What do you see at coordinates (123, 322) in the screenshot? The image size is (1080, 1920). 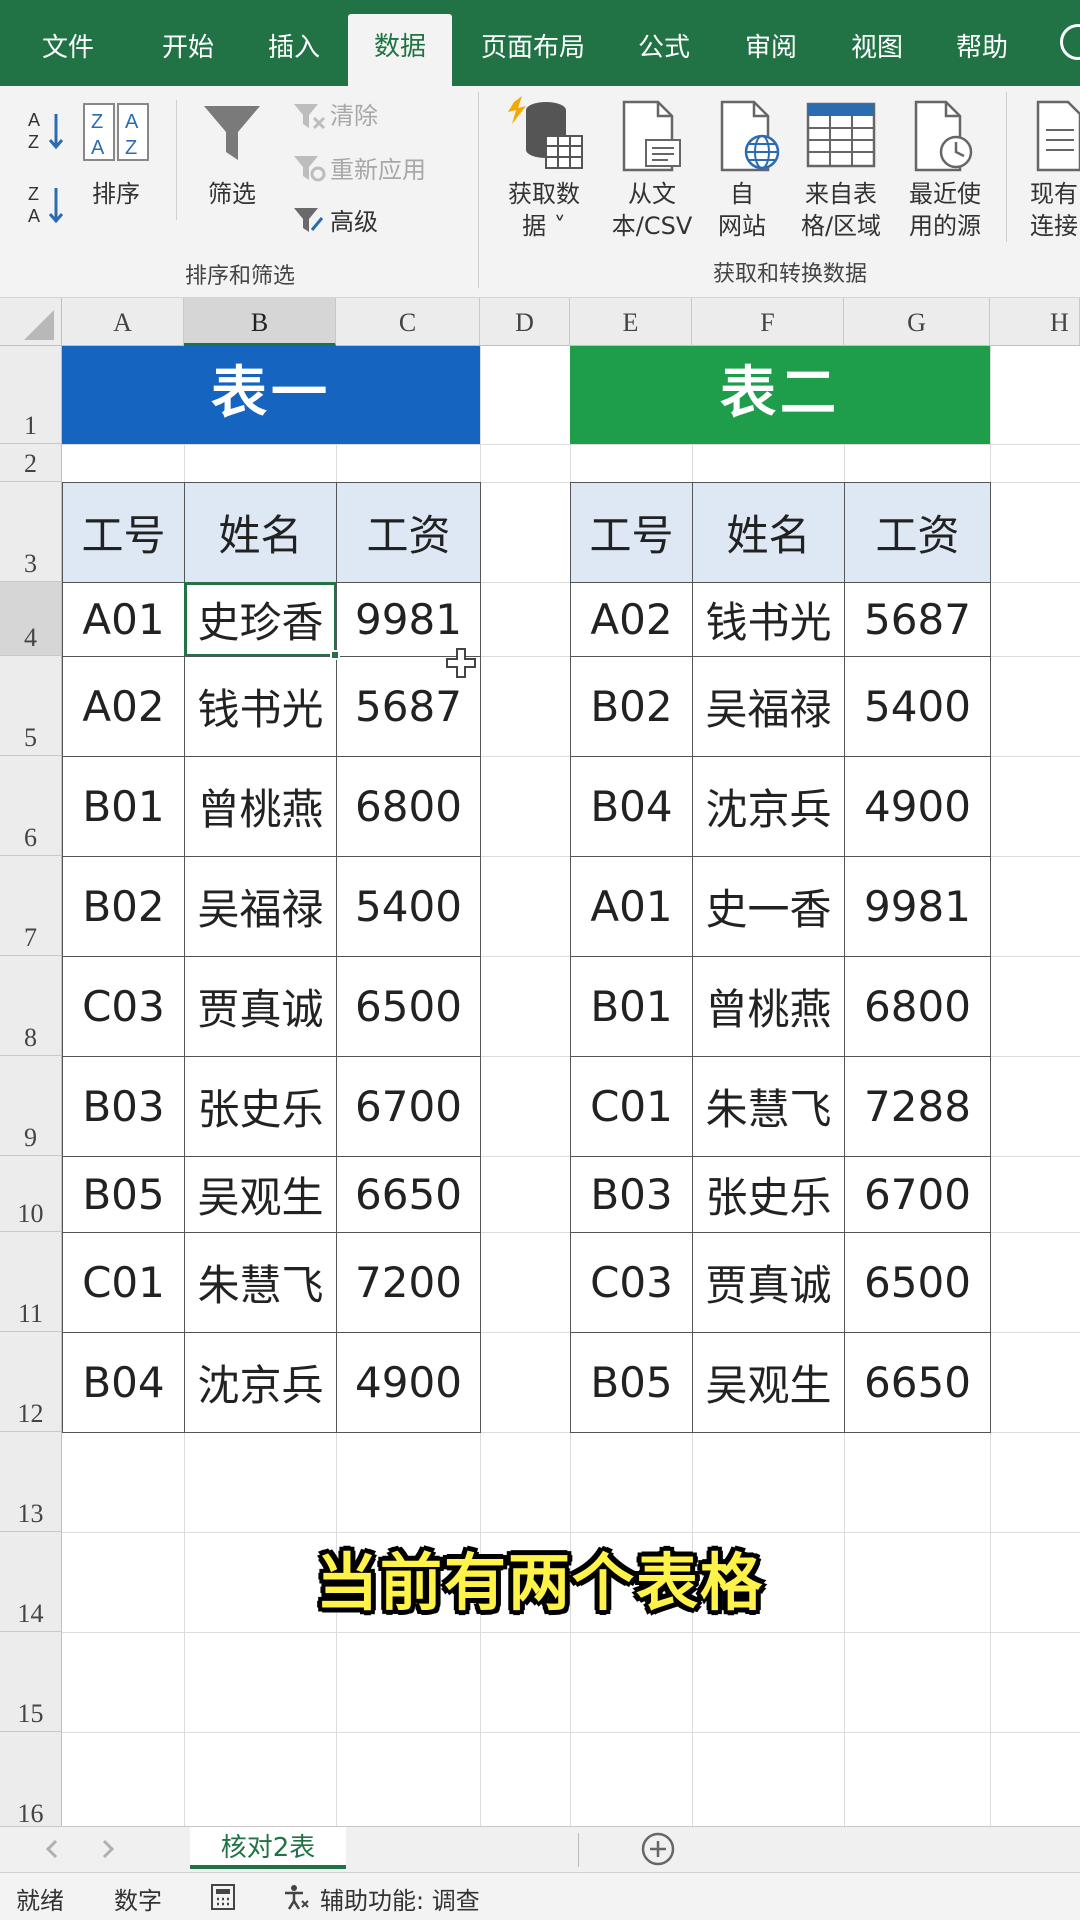 I see `column-header-a: A` at bounding box center [123, 322].